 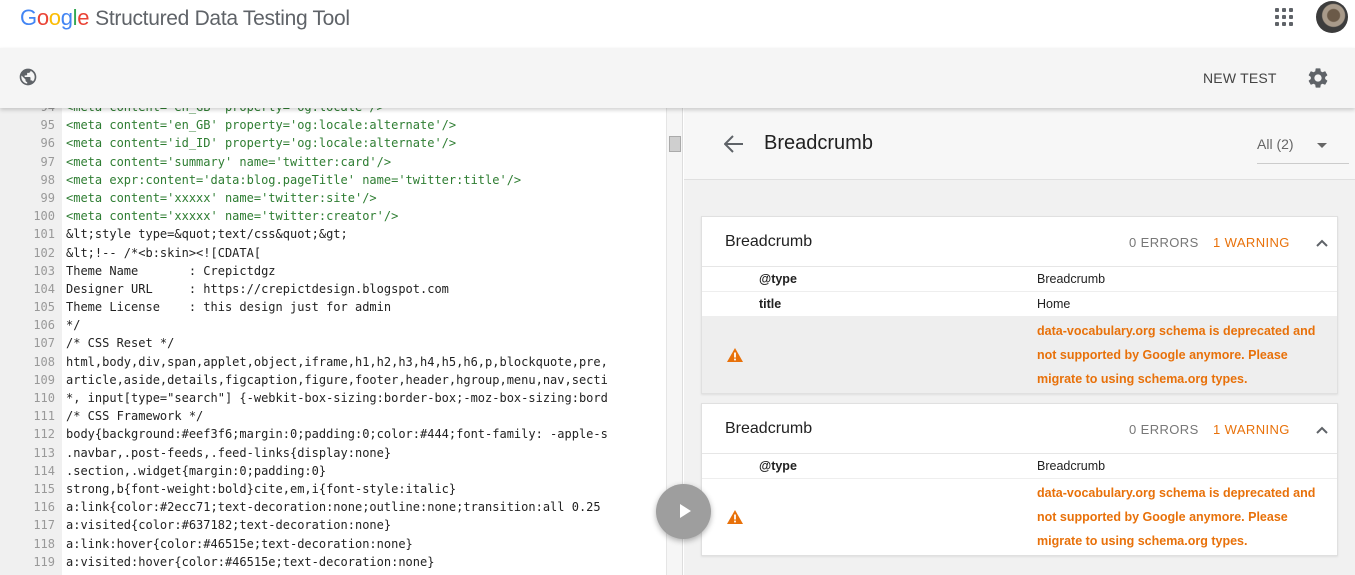 What do you see at coordinates (333, 471) in the screenshot?
I see `code-line: 114 .section,.widget{margin:0;padding:0}` at bounding box center [333, 471].